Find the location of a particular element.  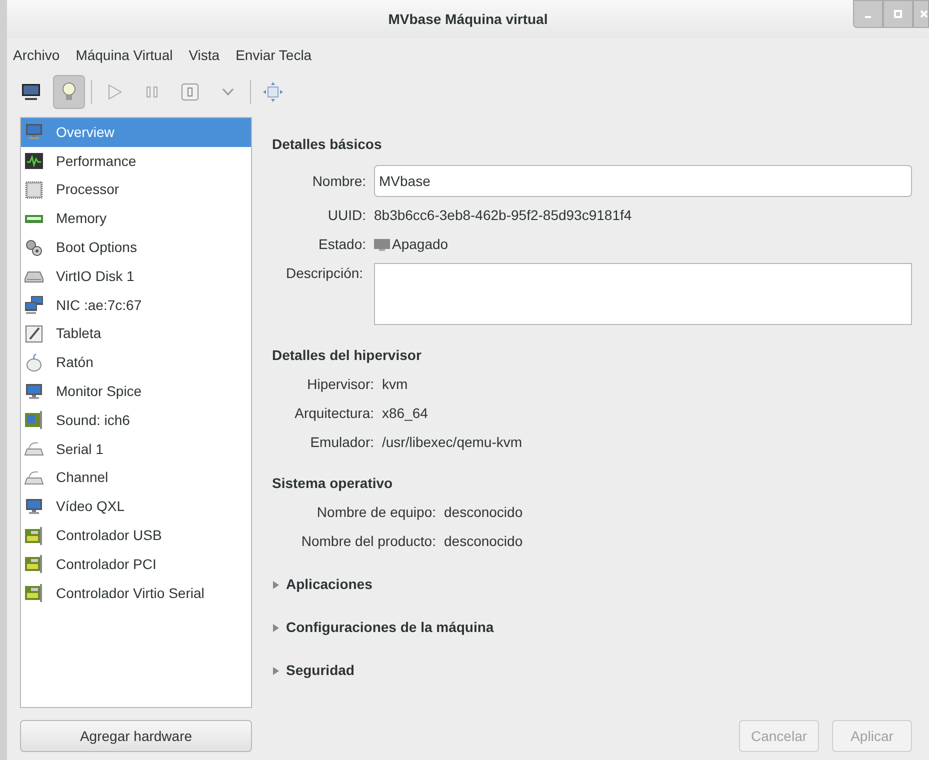

sidebar-item: Channel is located at coordinates (136, 478).